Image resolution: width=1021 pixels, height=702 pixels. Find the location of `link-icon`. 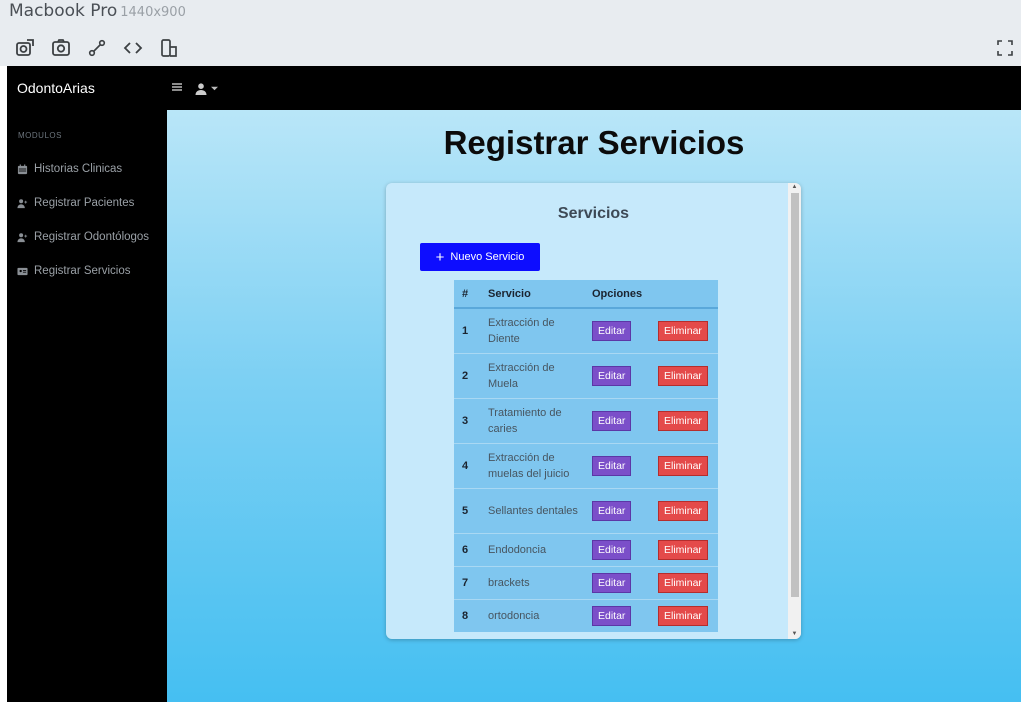

link-icon is located at coordinates (97, 48).